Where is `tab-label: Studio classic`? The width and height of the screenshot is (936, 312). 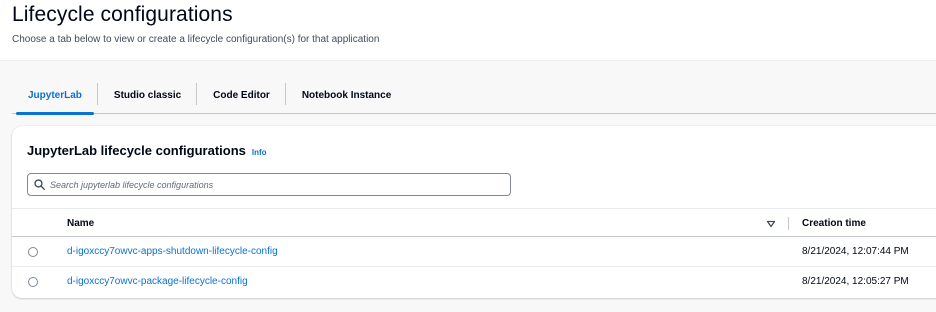 tab-label: Studio classic is located at coordinates (147, 95).